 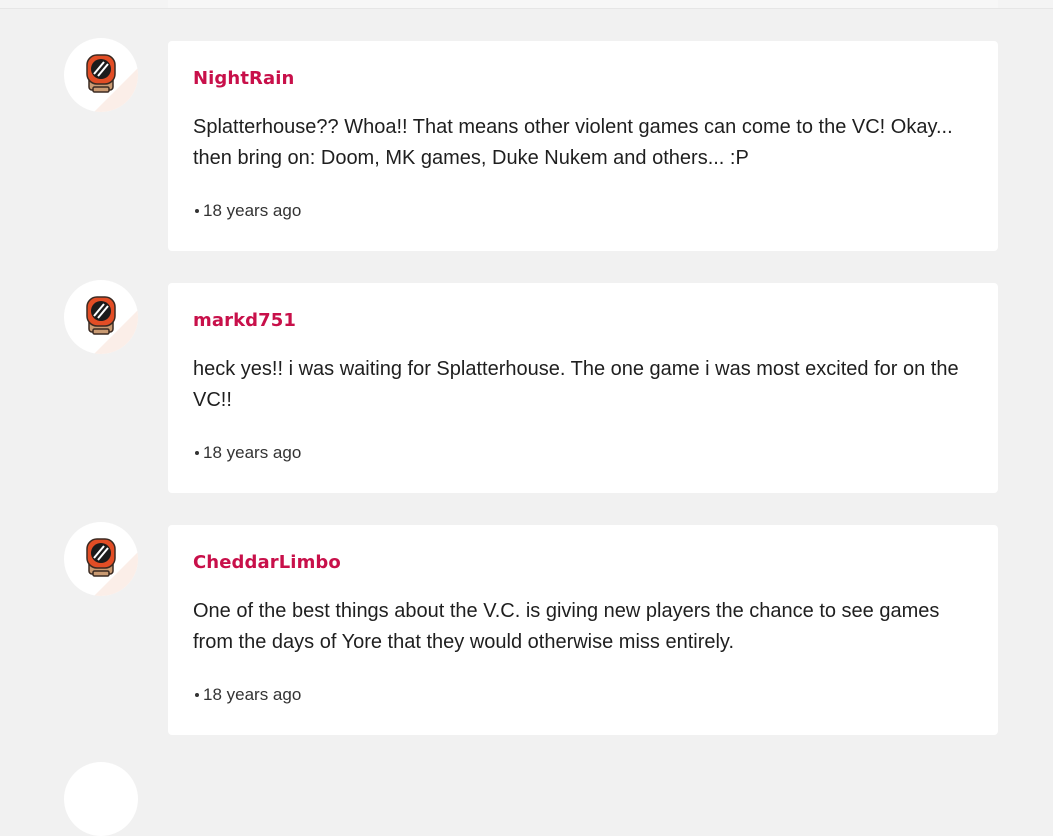 What do you see at coordinates (583, 4) in the screenshot?
I see `previous-card-edge` at bounding box center [583, 4].